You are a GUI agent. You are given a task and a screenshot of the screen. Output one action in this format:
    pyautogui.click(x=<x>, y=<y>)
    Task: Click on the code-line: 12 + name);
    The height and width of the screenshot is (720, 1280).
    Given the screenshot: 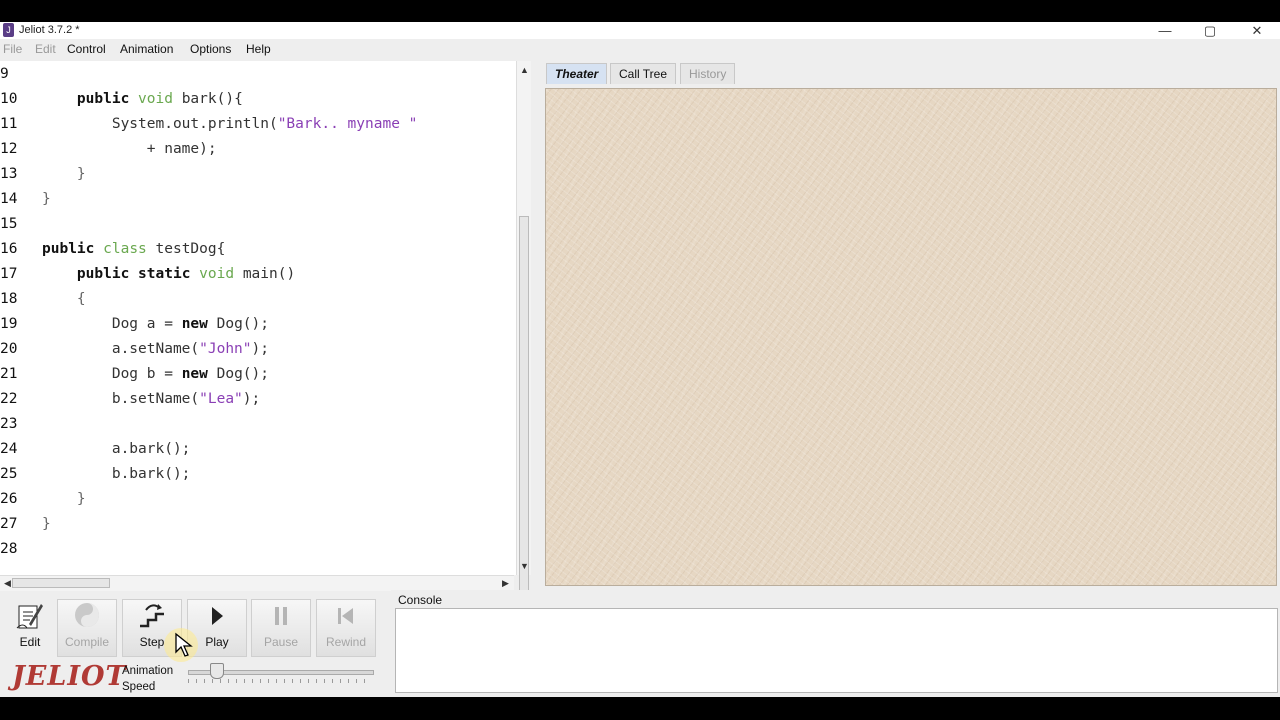 What is the action you would take?
    pyautogui.click(x=258, y=149)
    